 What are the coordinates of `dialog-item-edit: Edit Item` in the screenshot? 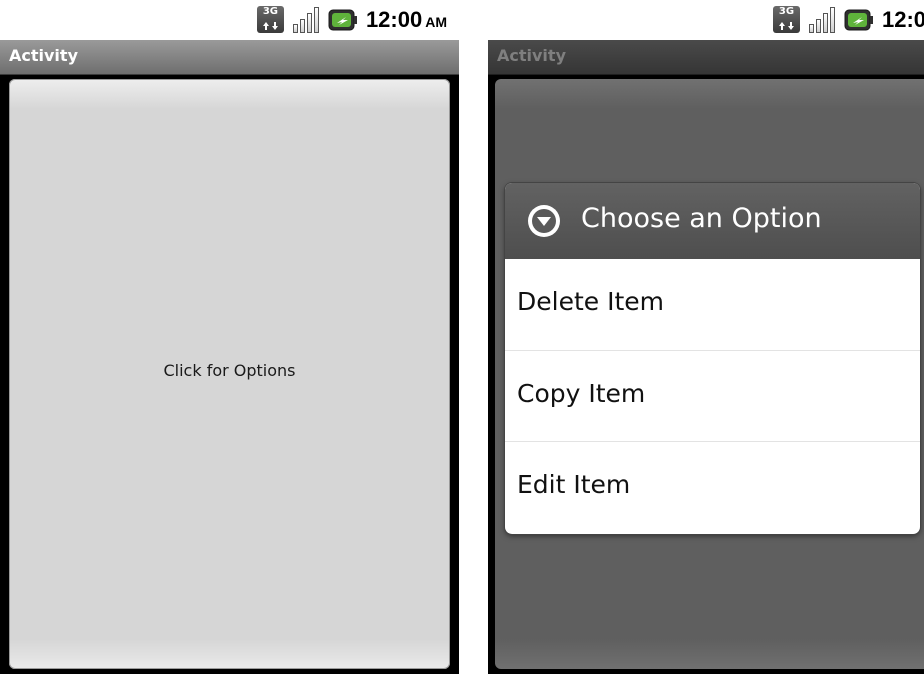 It's located at (712, 486).